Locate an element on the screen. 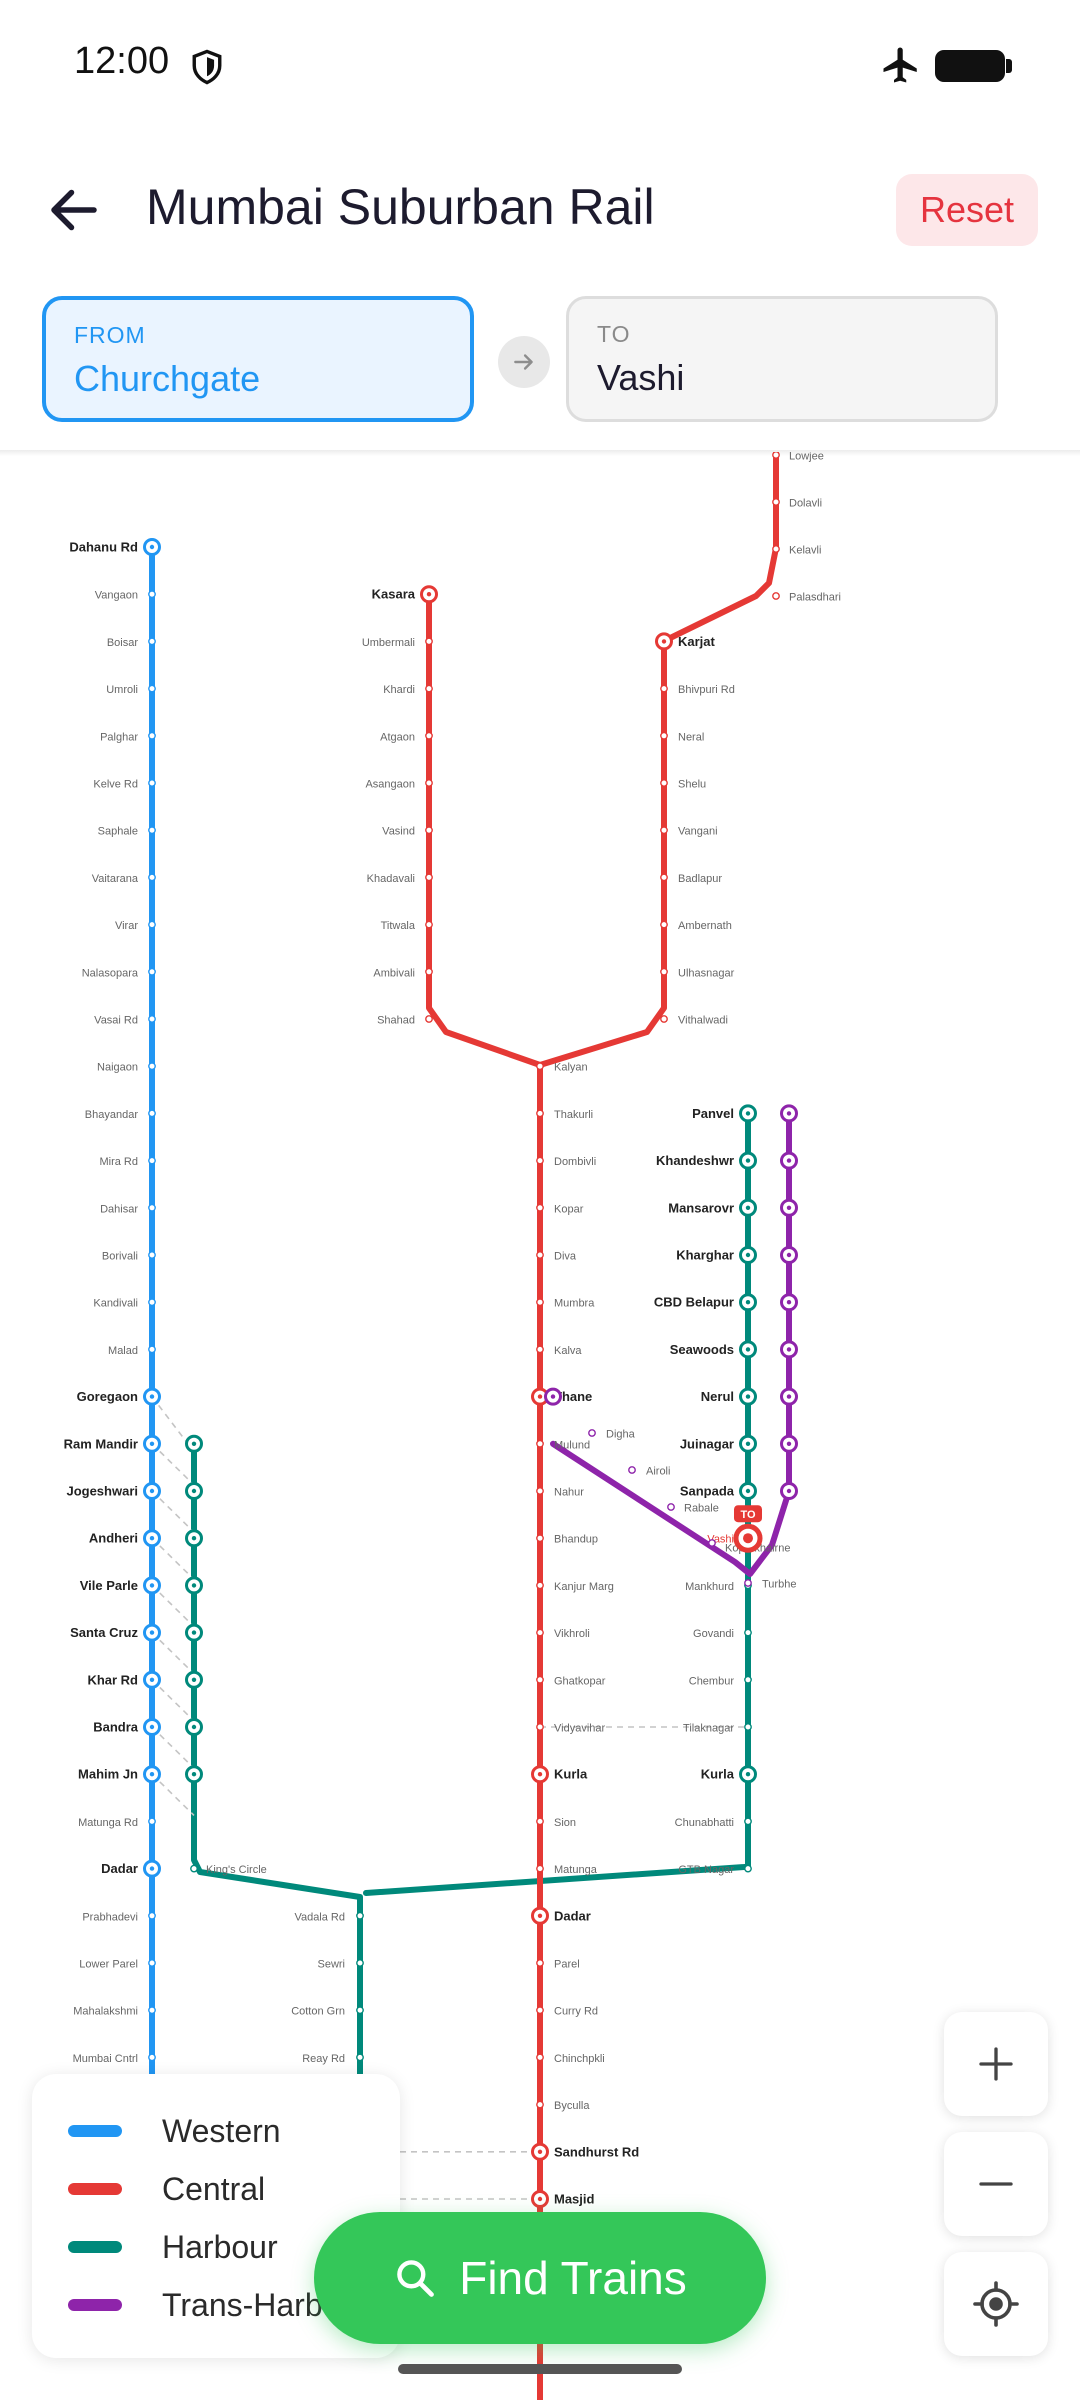  station-label: Bhivpuri Rd is located at coordinates (706, 690).